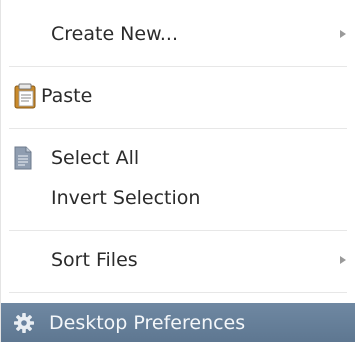  I want to click on menu-item-sort-files: Sort Files, so click(178, 260).